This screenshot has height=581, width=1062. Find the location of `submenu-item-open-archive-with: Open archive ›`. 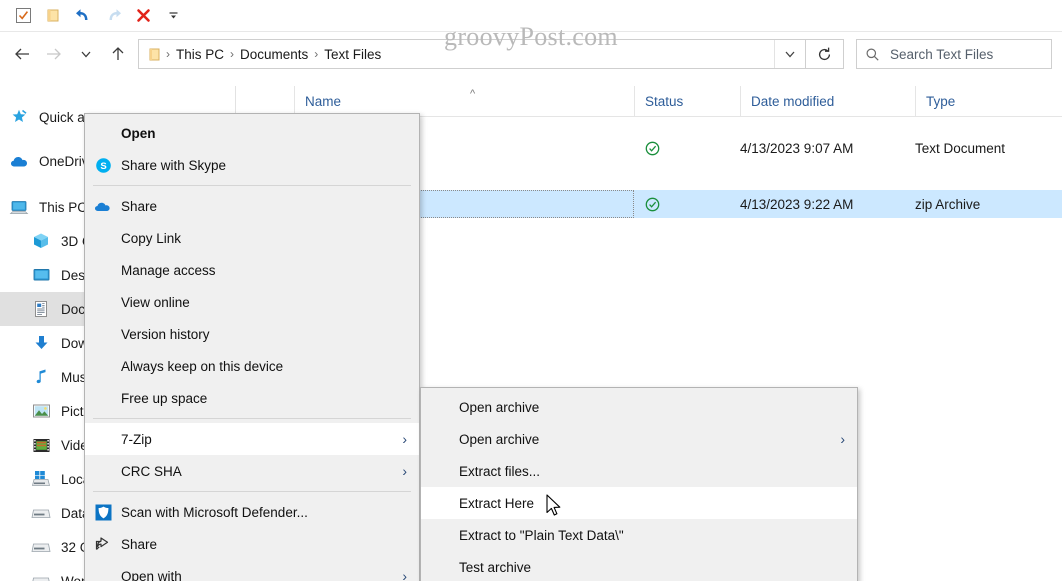

submenu-item-open-archive-with: Open archive › is located at coordinates (639, 439).